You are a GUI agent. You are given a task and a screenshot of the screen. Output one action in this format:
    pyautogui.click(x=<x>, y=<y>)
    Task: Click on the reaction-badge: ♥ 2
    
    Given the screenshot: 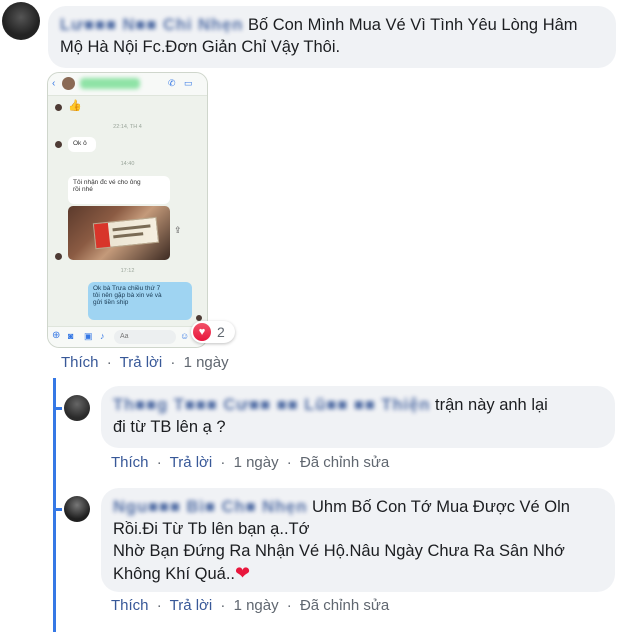 What is the action you would take?
    pyautogui.click(x=213, y=332)
    